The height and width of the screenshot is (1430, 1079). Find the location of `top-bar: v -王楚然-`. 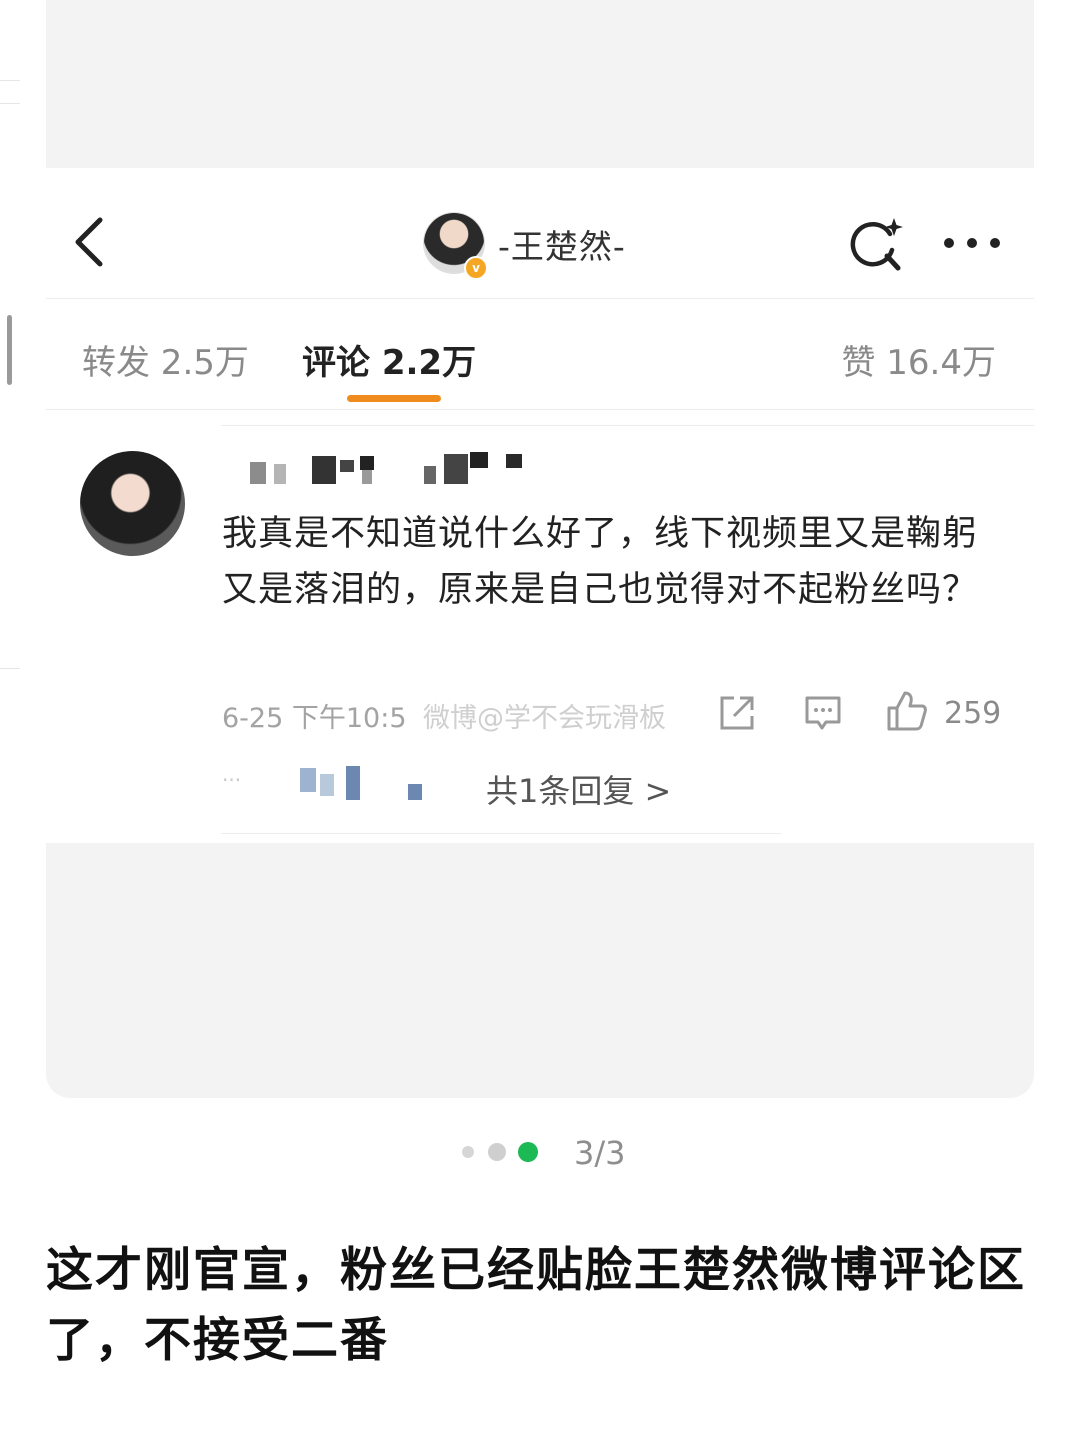

top-bar: v -王楚然- is located at coordinates (540, 233).